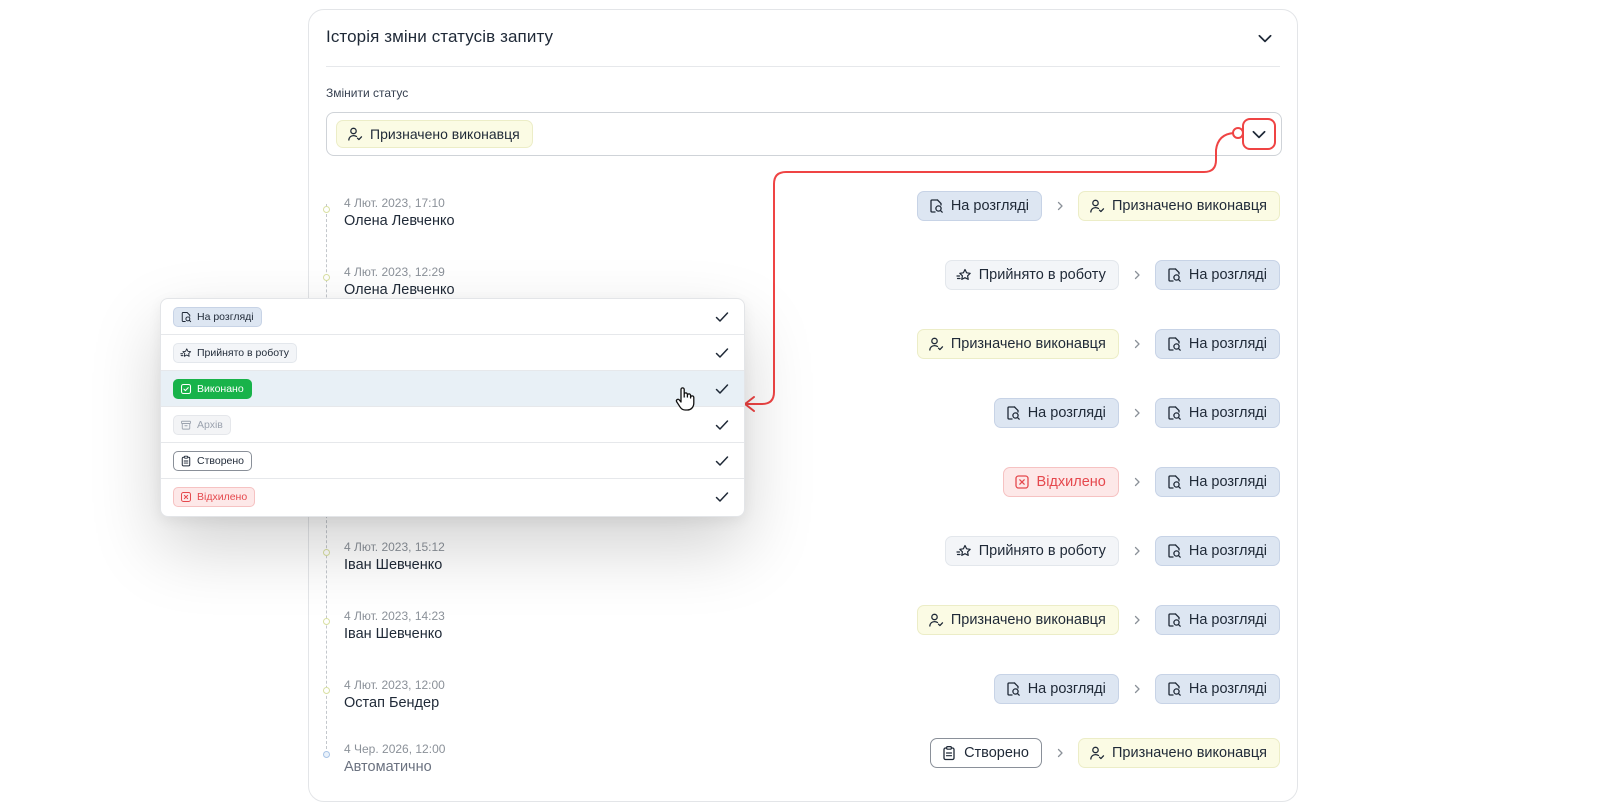 The width and height of the screenshot is (1600, 807). I want to click on option-chip: Відхилено, so click(214, 497).